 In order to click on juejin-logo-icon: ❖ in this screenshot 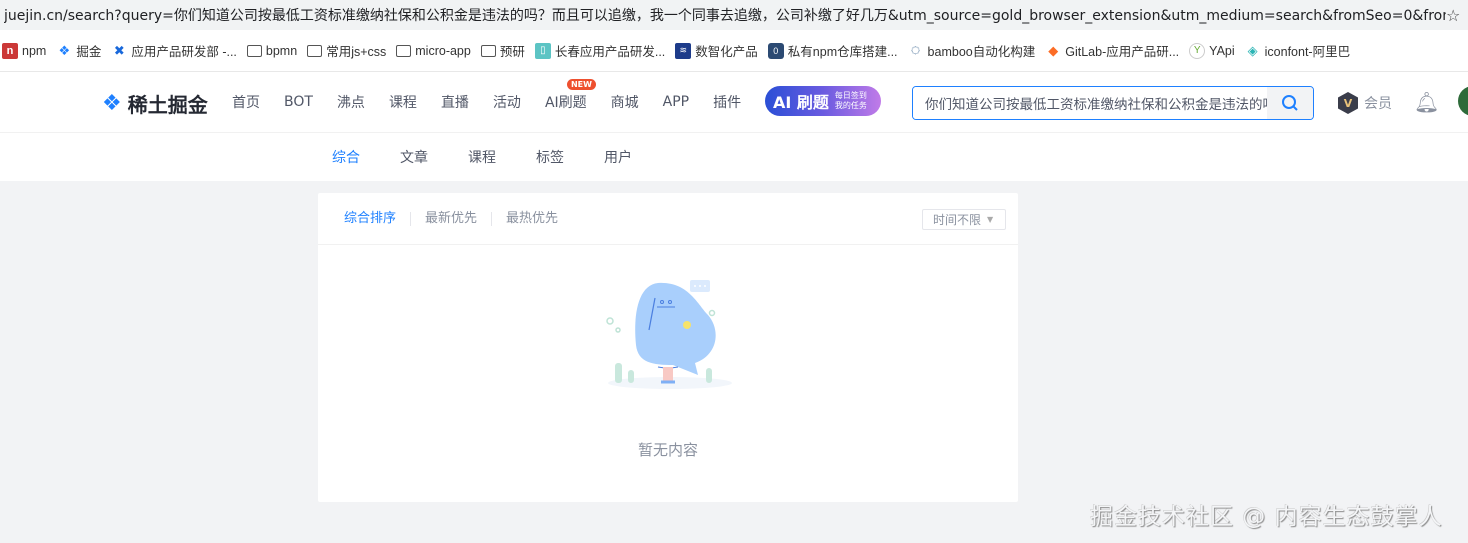, I will do `click(112, 103)`.